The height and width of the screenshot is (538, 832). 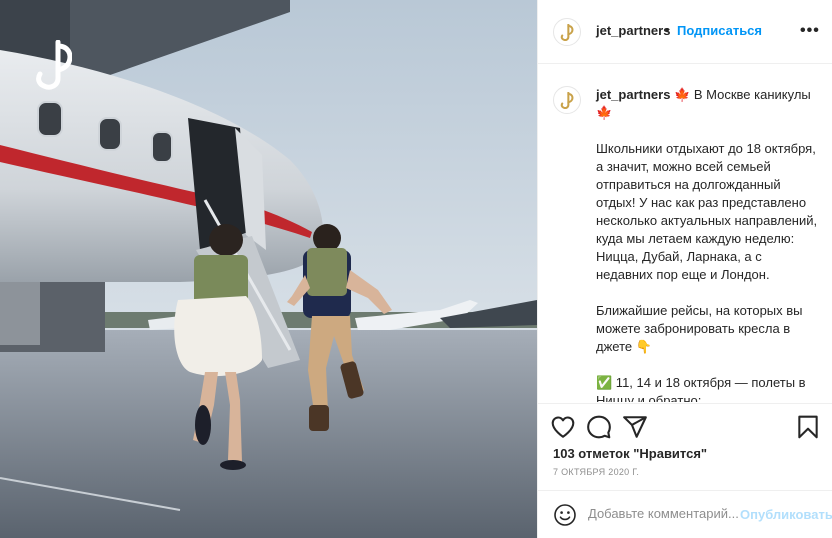 What do you see at coordinates (563, 427) in the screenshot?
I see `heart-icon` at bounding box center [563, 427].